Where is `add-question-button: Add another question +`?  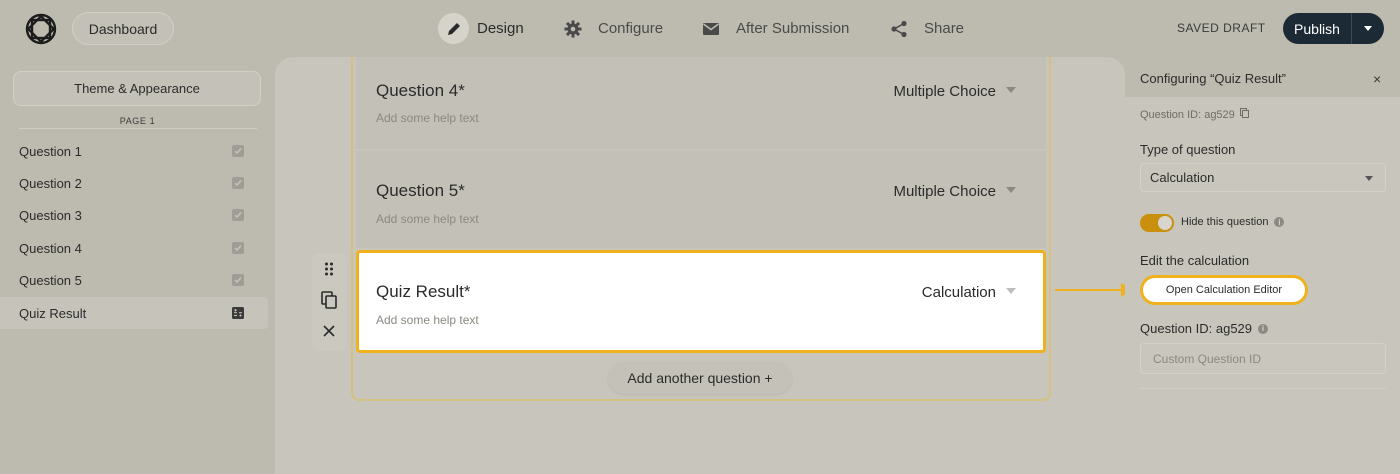 add-question-button: Add another question + is located at coordinates (700, 378).